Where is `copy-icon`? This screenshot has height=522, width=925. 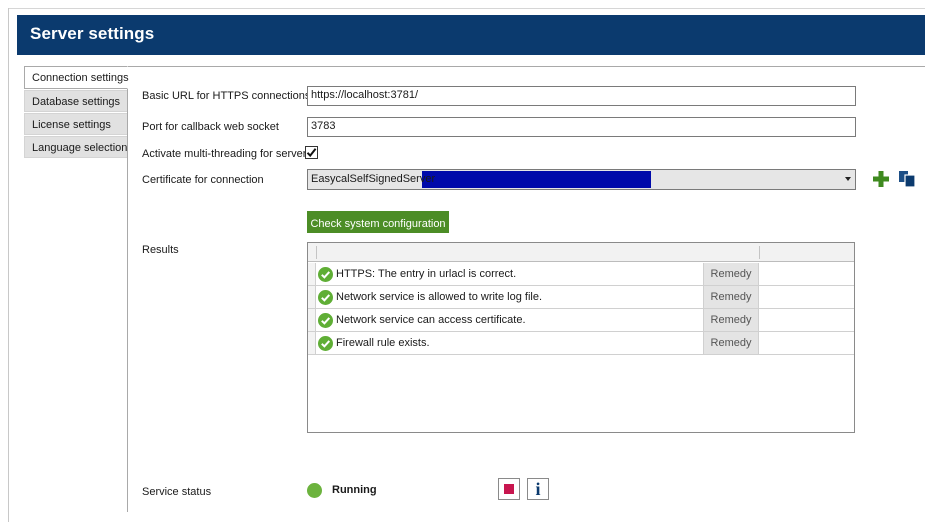 copy-icon is located at coordinates (907, 179).